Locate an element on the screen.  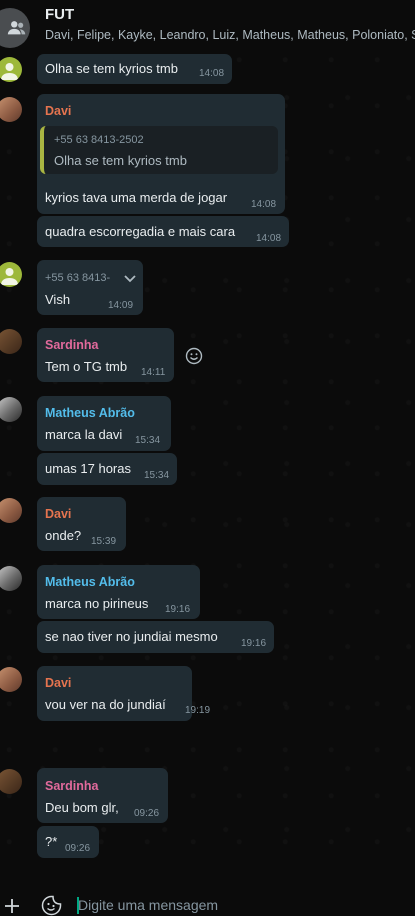
message-bubble: quadra escorregadia e mais cara 14:08 is located at coordinates (163, 231).